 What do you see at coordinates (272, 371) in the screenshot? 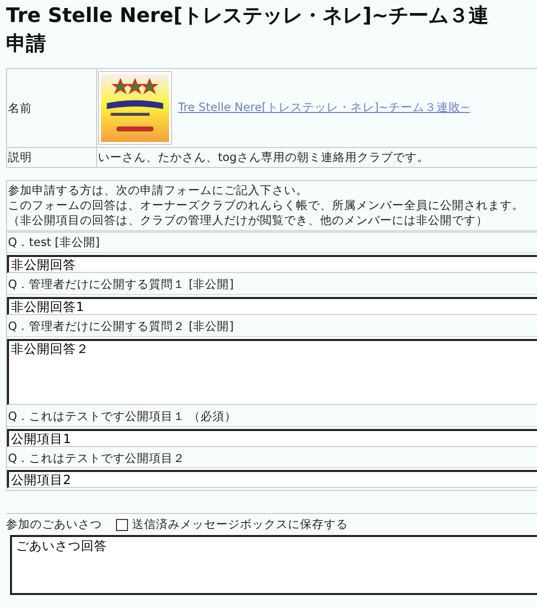
I see `answer-field: 非公開回答２` at bounding box center [272, 371].